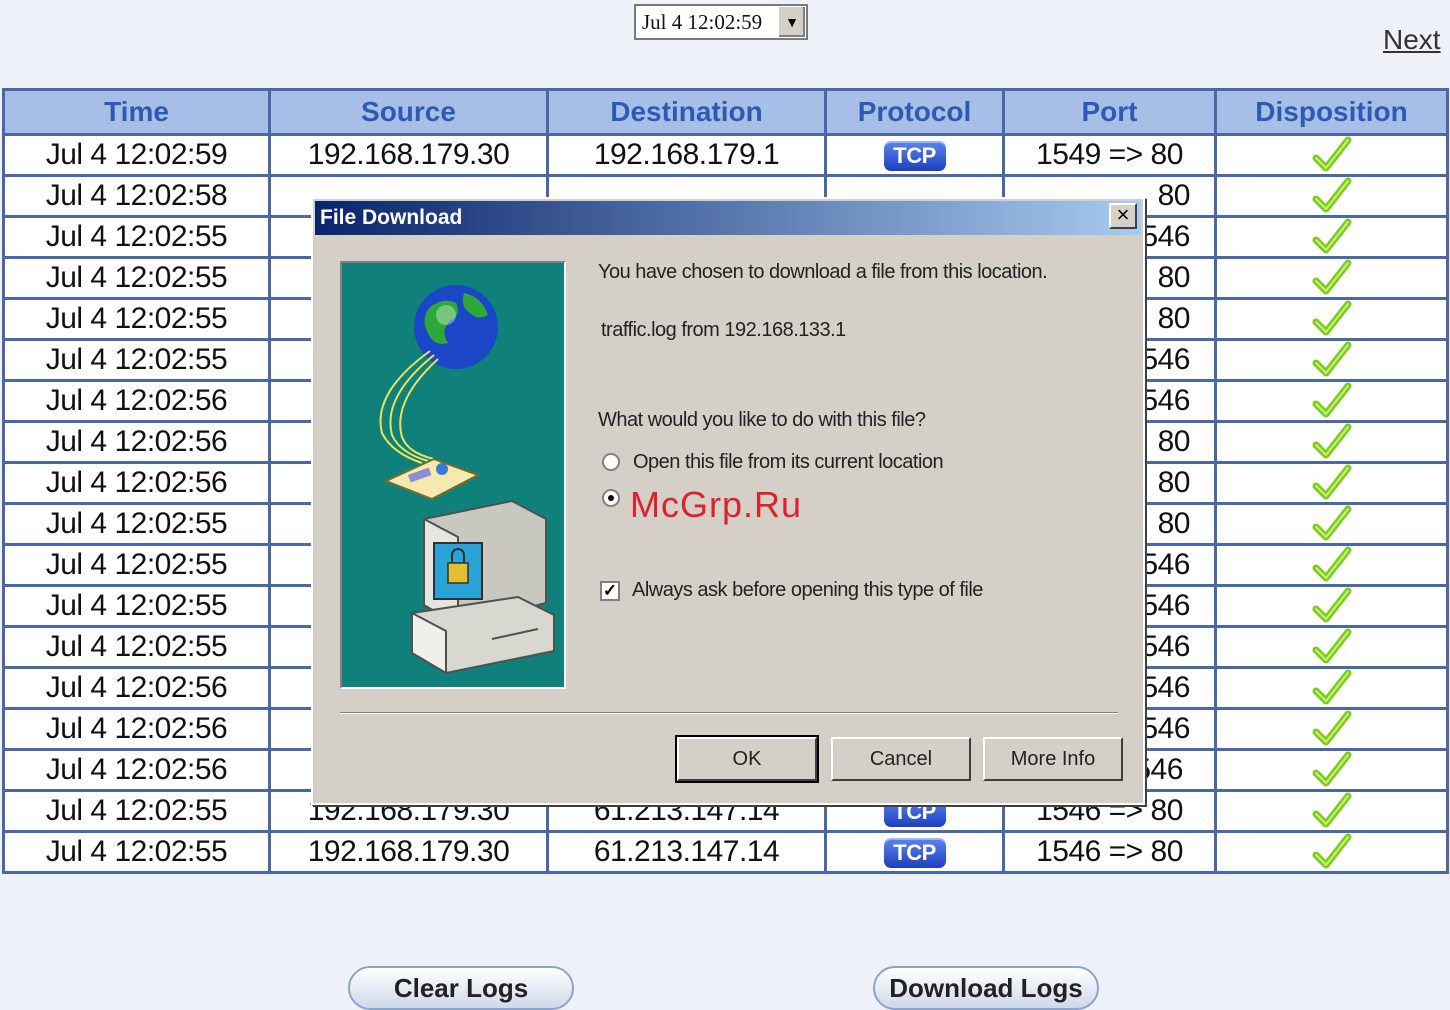 Image resolution: width=1450 pixels, height=1010 pixels. I want to click on header-source: Source, so click(408, 112).